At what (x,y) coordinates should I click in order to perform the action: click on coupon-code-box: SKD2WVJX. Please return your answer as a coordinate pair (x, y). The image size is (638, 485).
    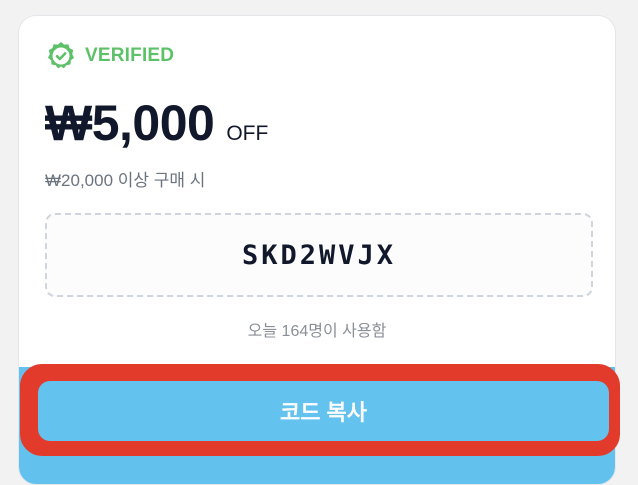
    Looking at the image, I should click on (319, 255).